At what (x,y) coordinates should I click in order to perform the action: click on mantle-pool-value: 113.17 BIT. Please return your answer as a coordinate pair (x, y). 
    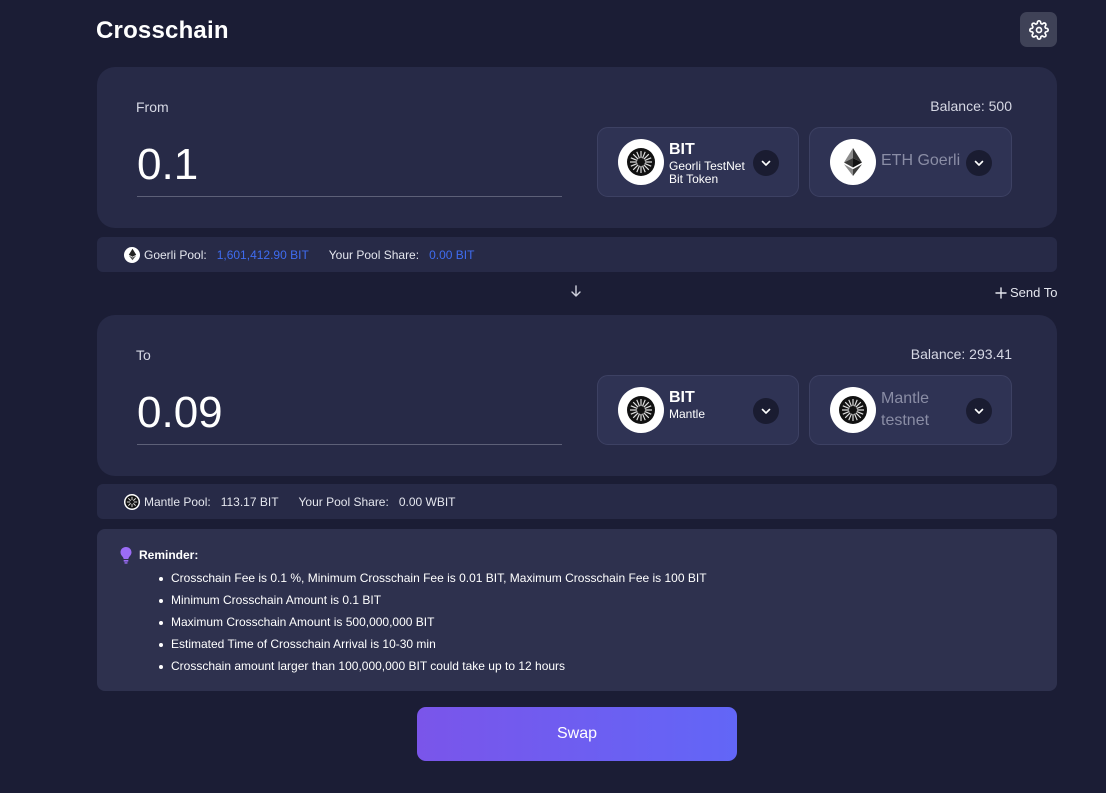
    Looking at the image, I should click on (249, 501).